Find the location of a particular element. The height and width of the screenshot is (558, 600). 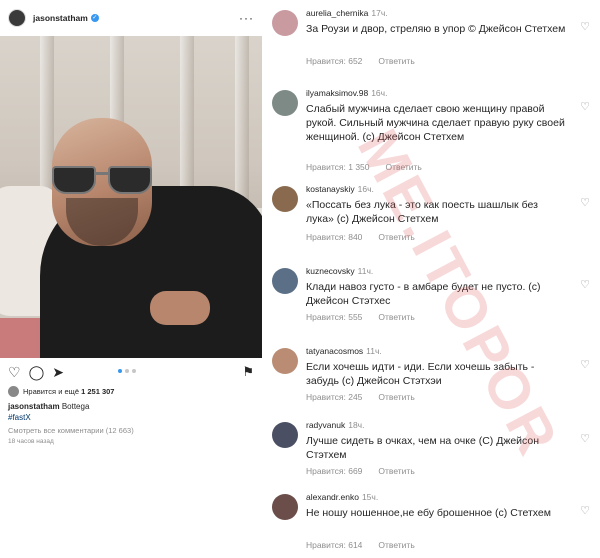

carousel-dots is located at coordinates (127, 371).